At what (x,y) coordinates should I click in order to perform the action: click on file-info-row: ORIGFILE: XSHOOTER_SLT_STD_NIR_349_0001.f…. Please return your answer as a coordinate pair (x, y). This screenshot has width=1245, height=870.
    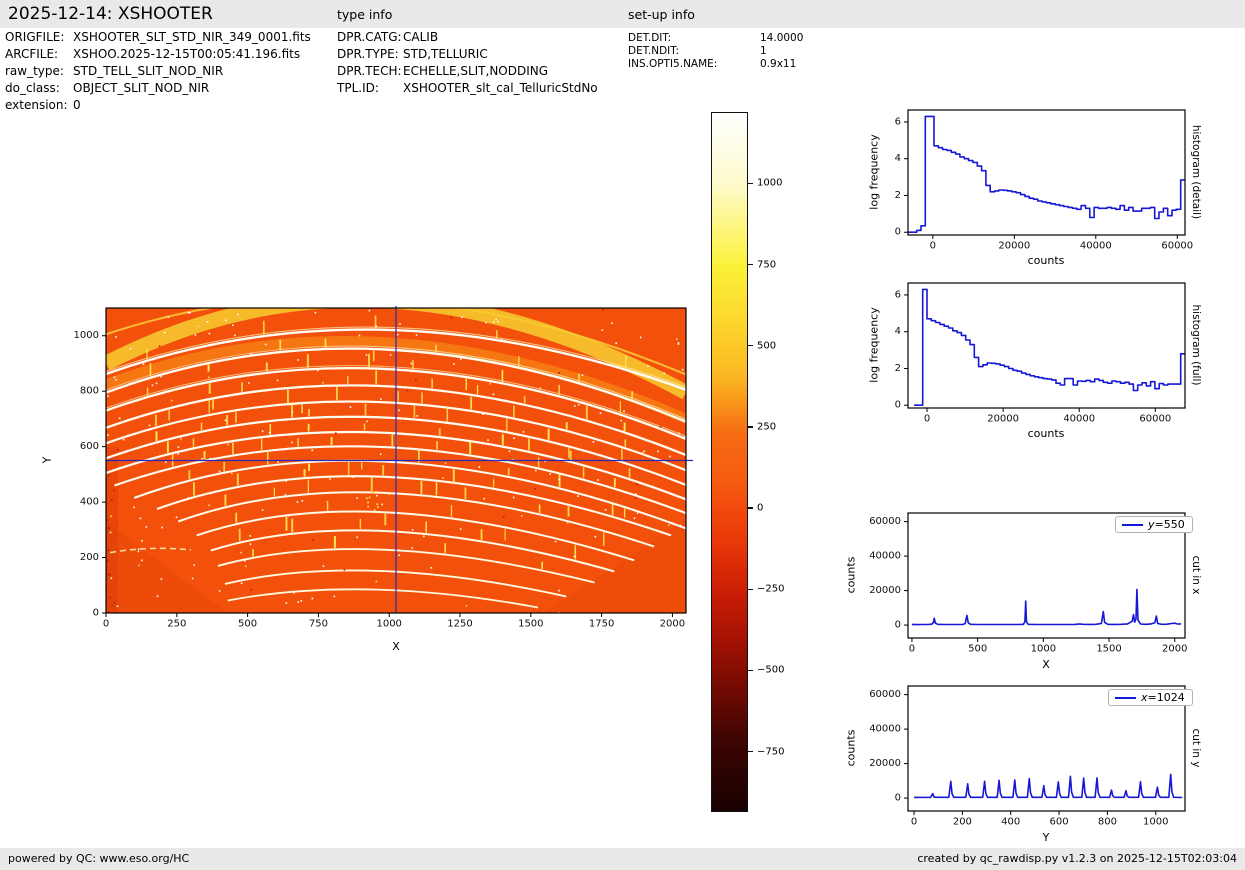
    Looking at the image, I should click on (158, 37).